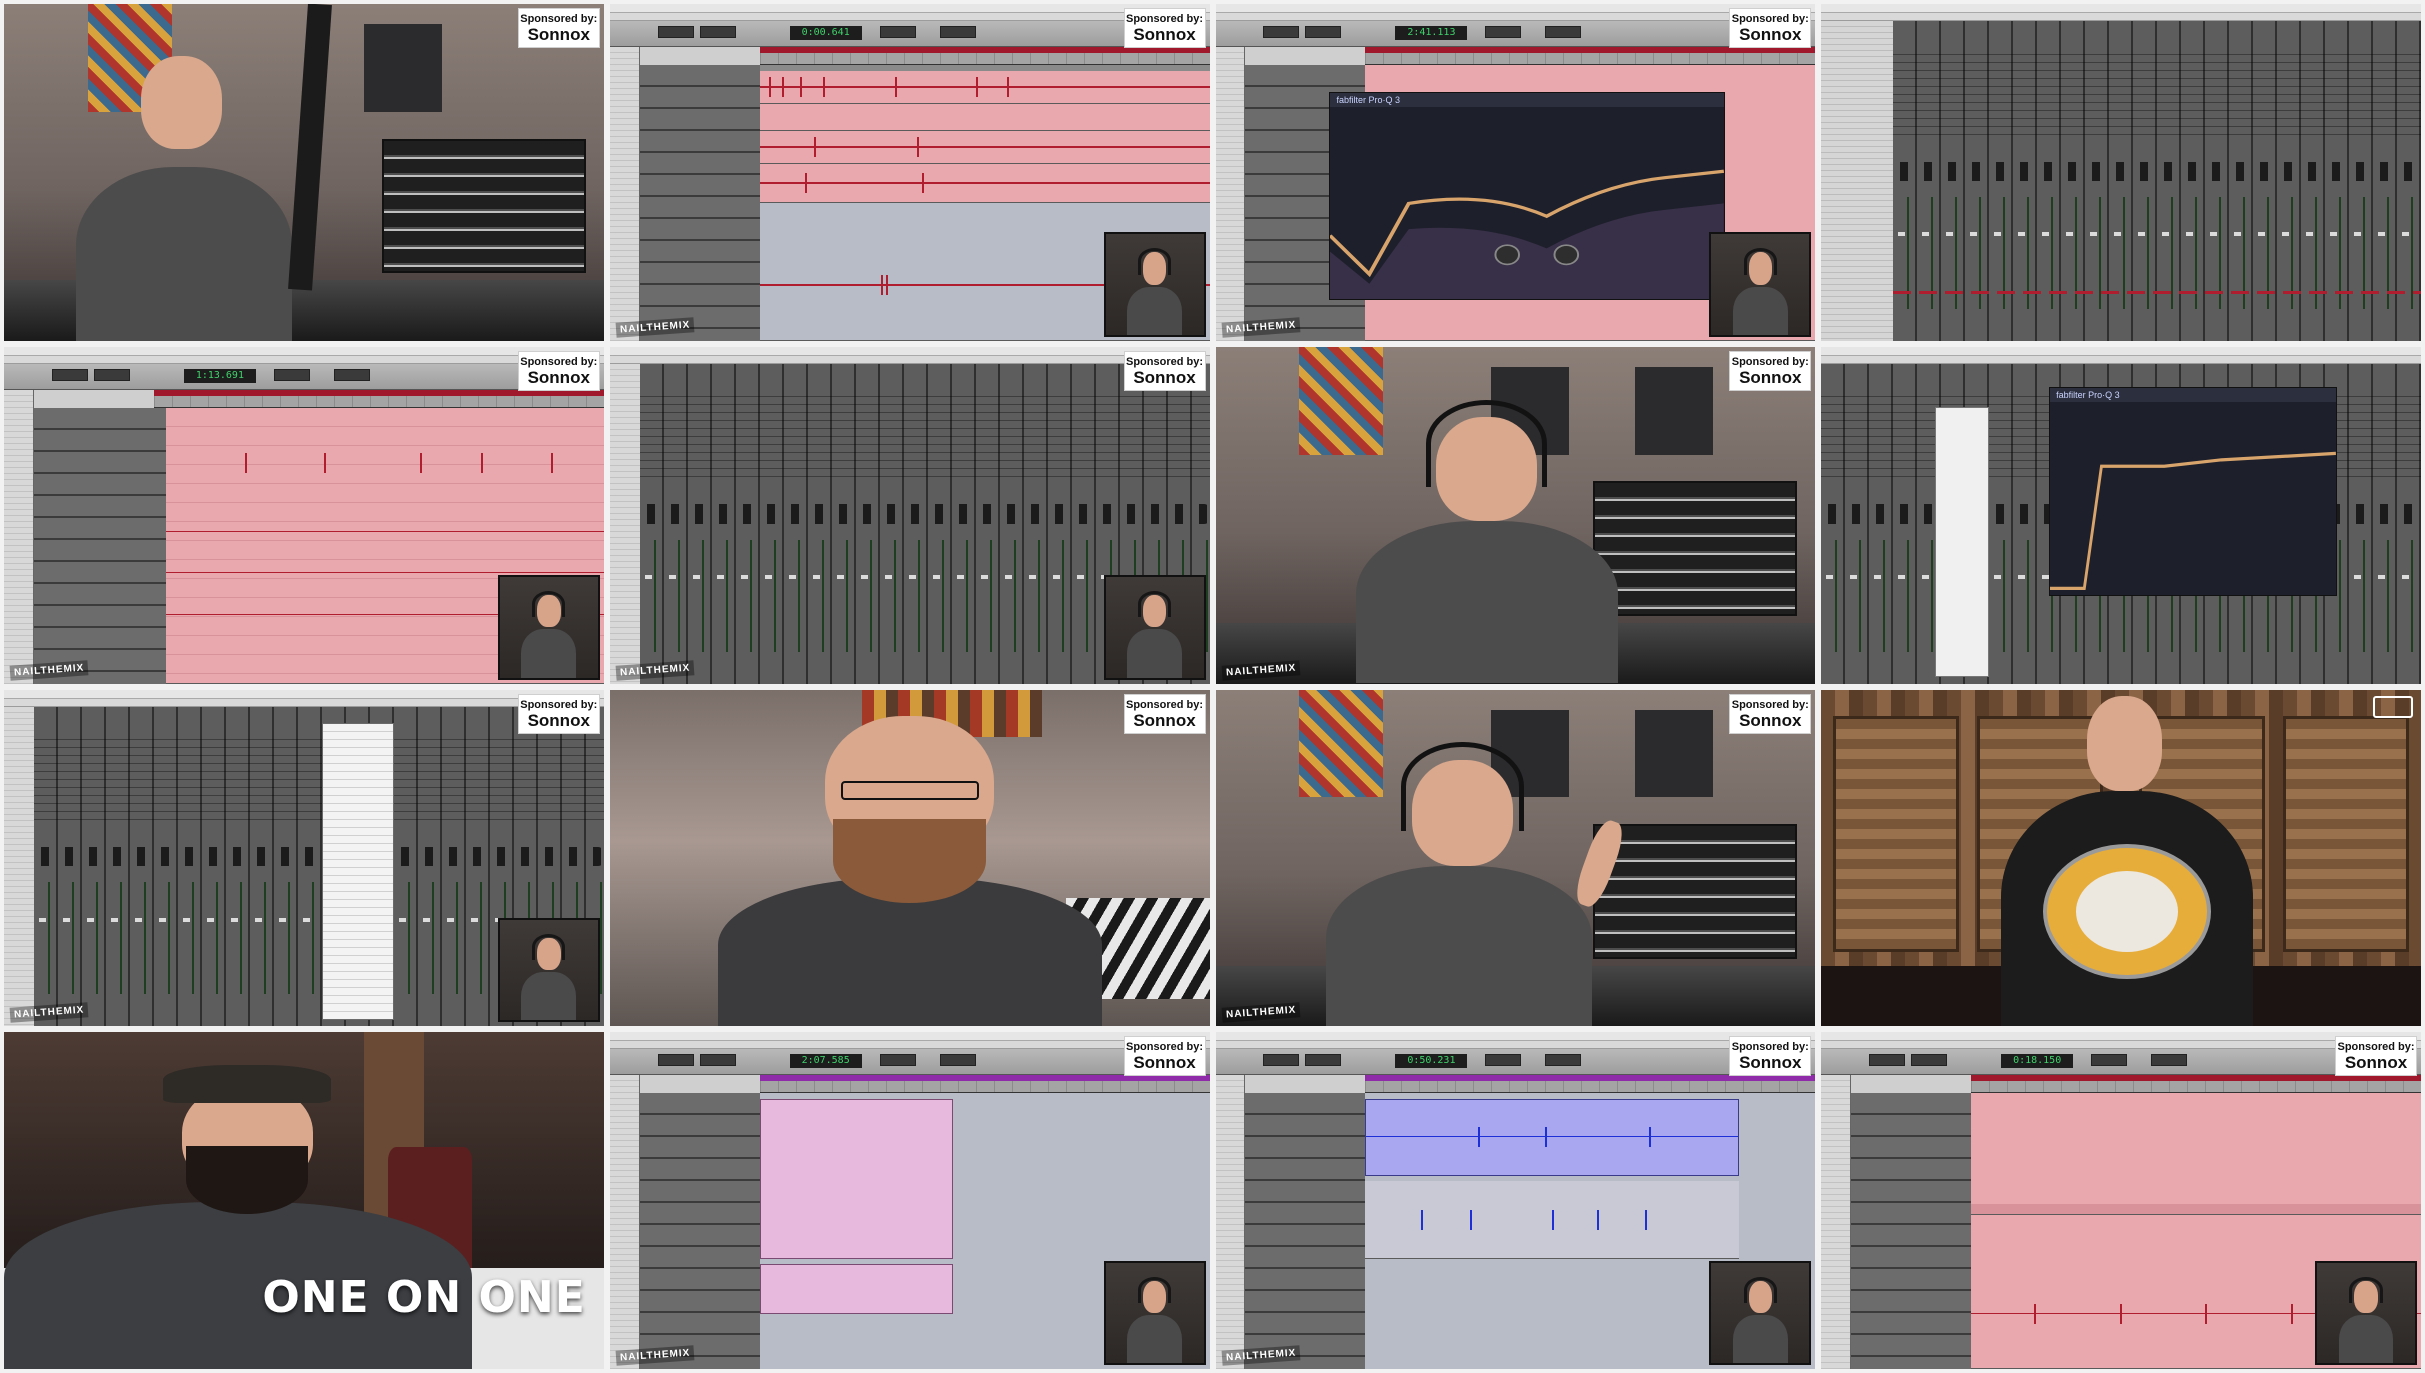 This screenshot has width=2425, height=1373. What do you see at coordinates (1515, 1200) in the screenshot?
I see `thumb-daw-blue: 0:50.231 Sponsored by: Sonnox NAILTHEMIX` at bounding box center [1515, 1200].